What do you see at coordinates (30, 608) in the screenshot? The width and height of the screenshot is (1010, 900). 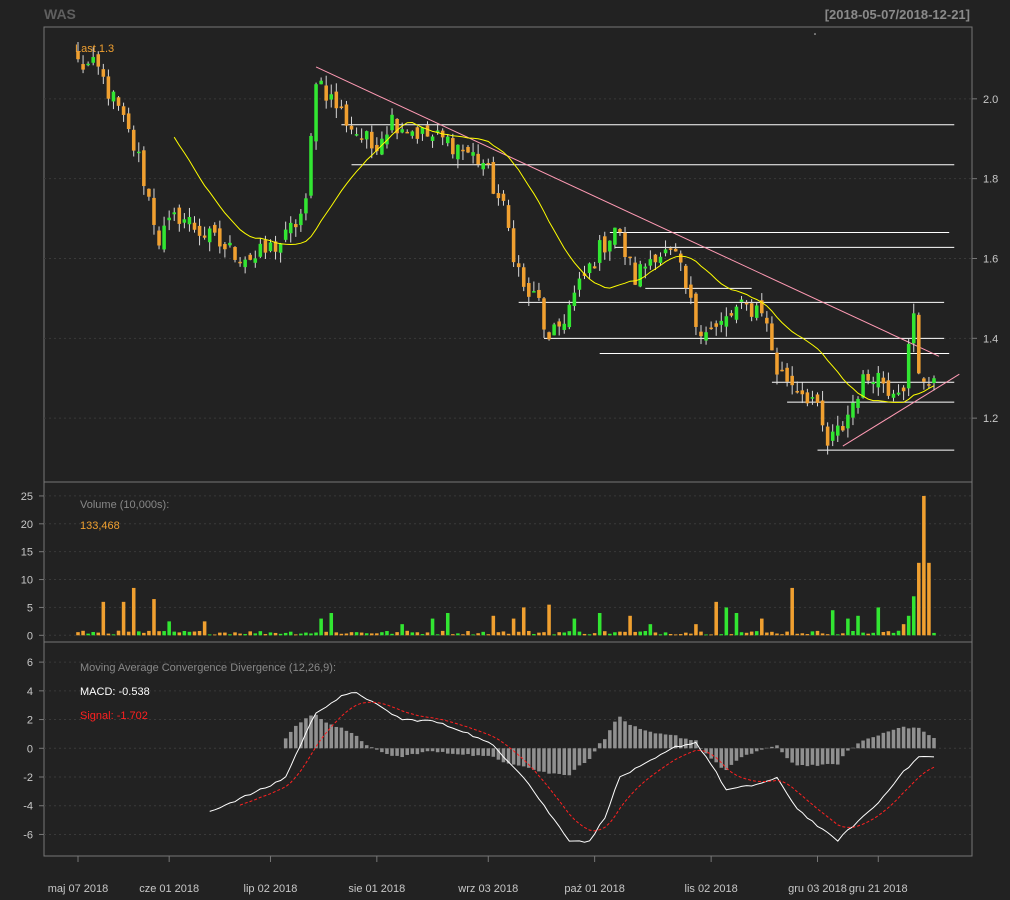 I see `volume-tick-label: 5` at bounding box center [30, 608].